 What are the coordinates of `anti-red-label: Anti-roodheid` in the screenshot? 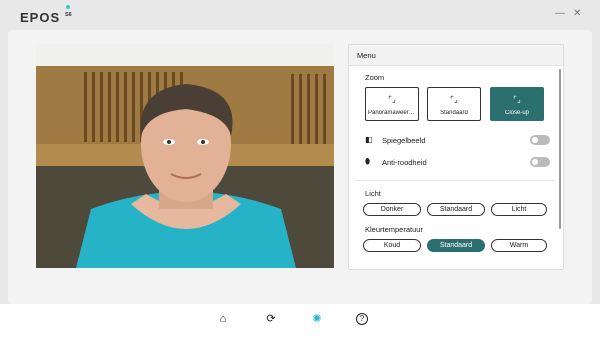 It's located at (404, 162).